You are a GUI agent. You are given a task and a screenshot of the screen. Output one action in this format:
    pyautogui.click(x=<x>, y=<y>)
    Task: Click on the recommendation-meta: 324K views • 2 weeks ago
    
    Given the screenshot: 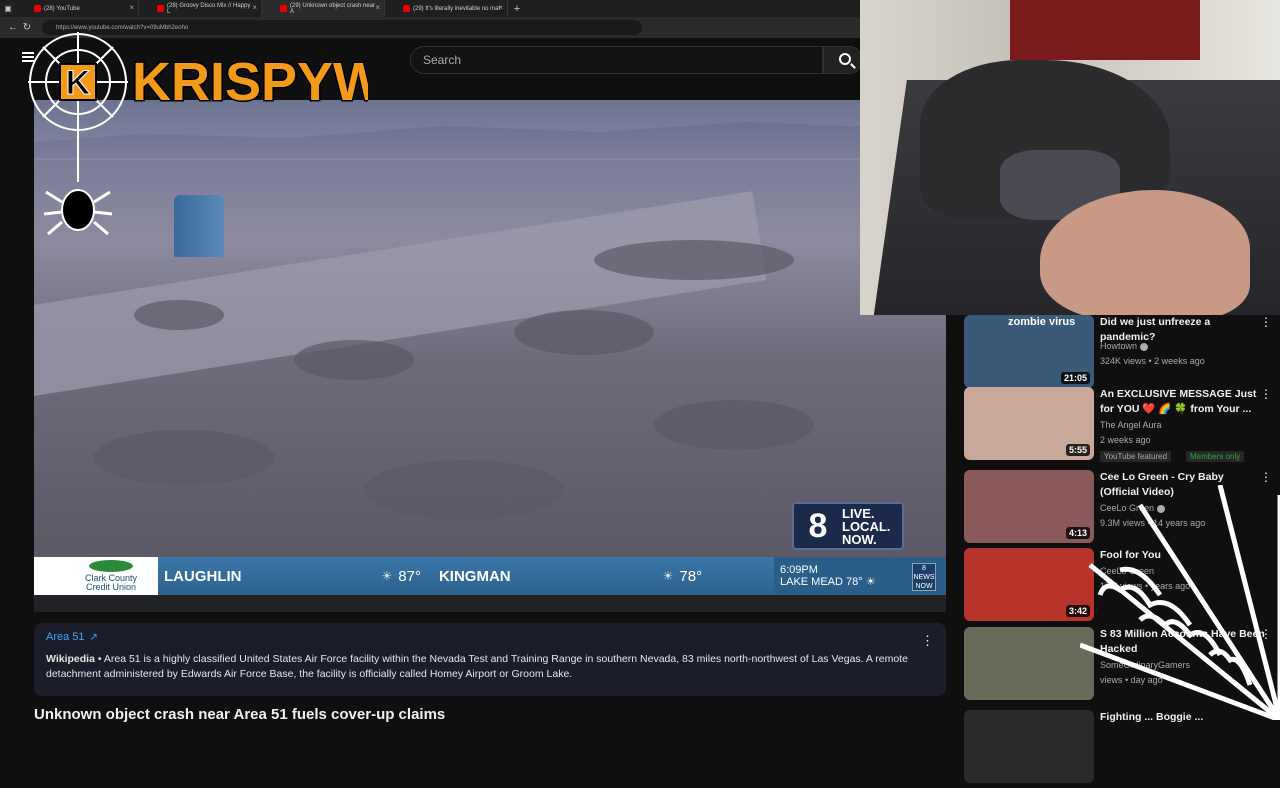 What is the action you would take?
    pyautogui.click(x=1152, y=361)
    